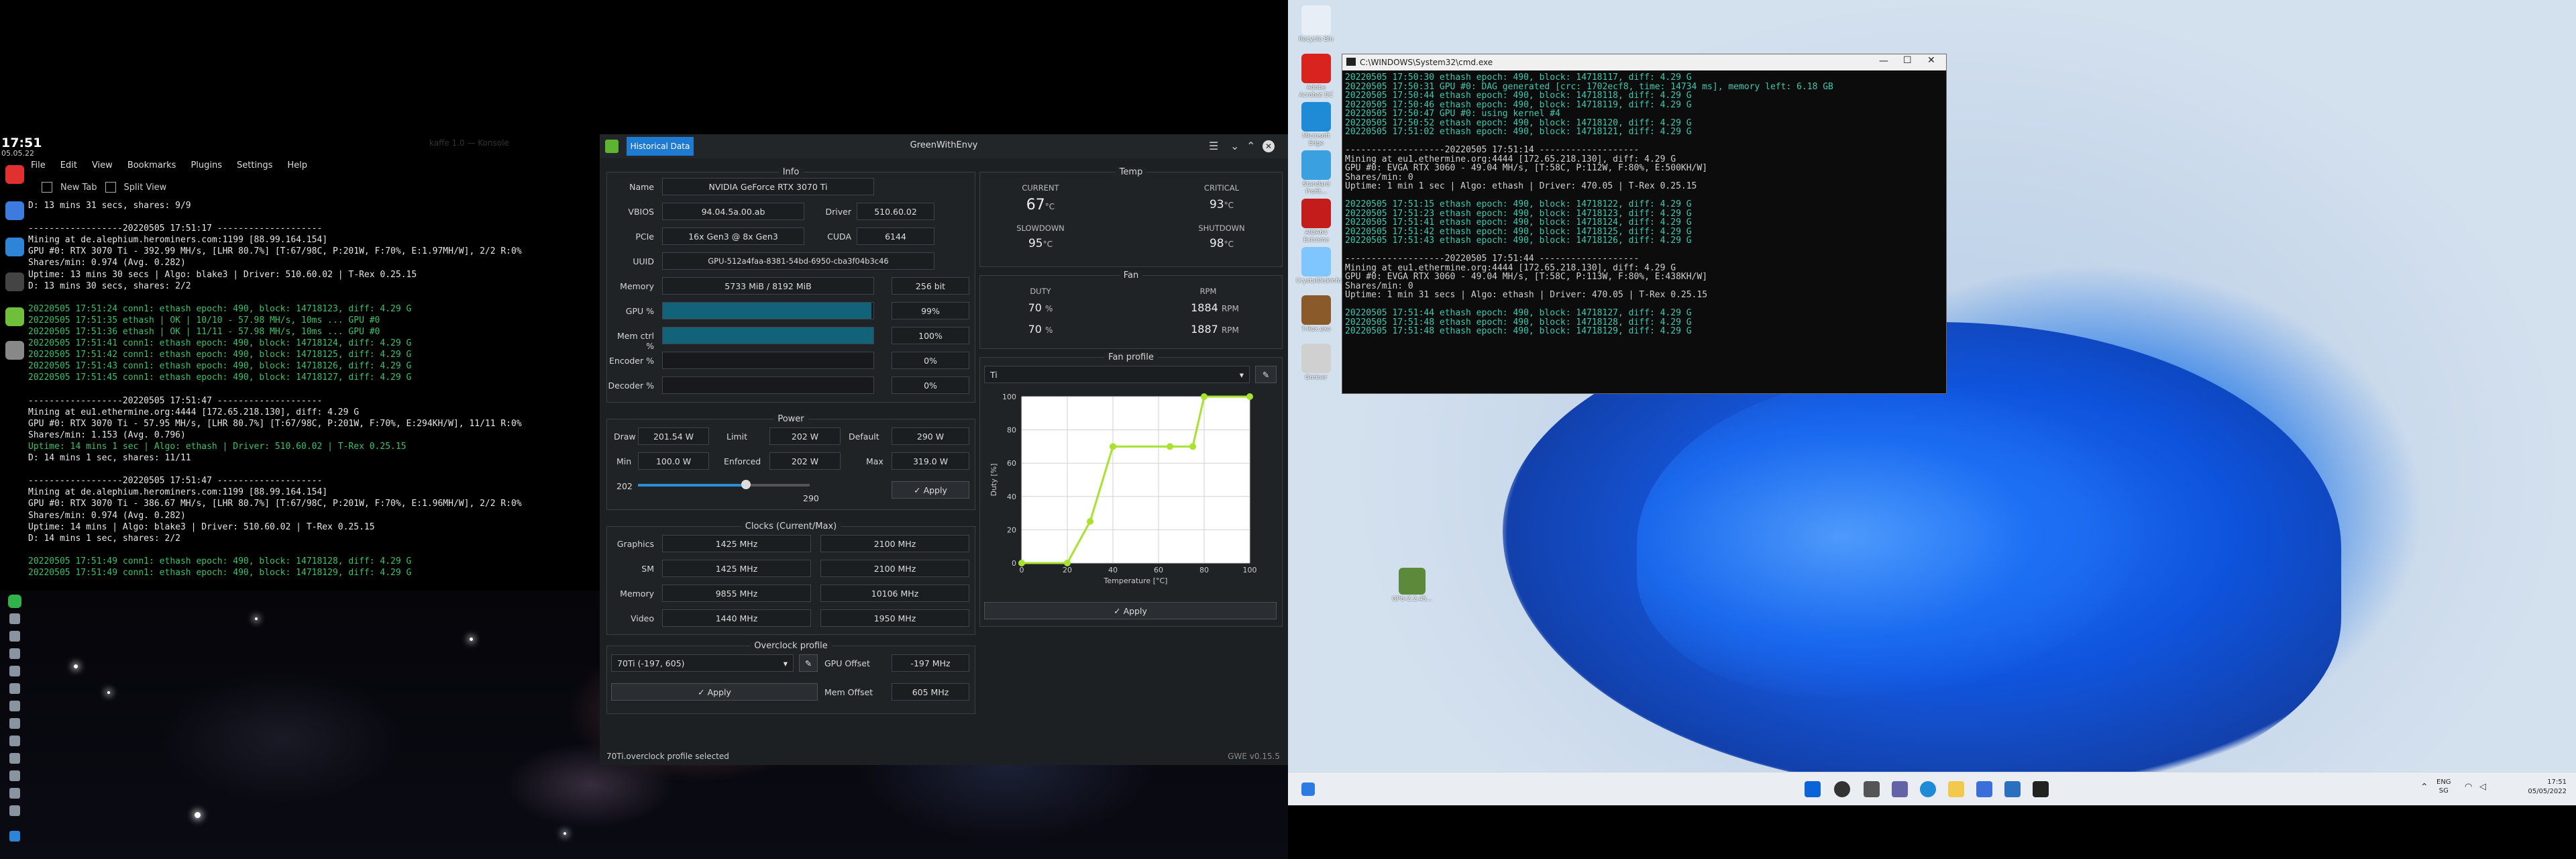 The image size is (2576, 859). Describe the element at coordinates (14, 602) in the screenshot. I see `app-icon` at that location.